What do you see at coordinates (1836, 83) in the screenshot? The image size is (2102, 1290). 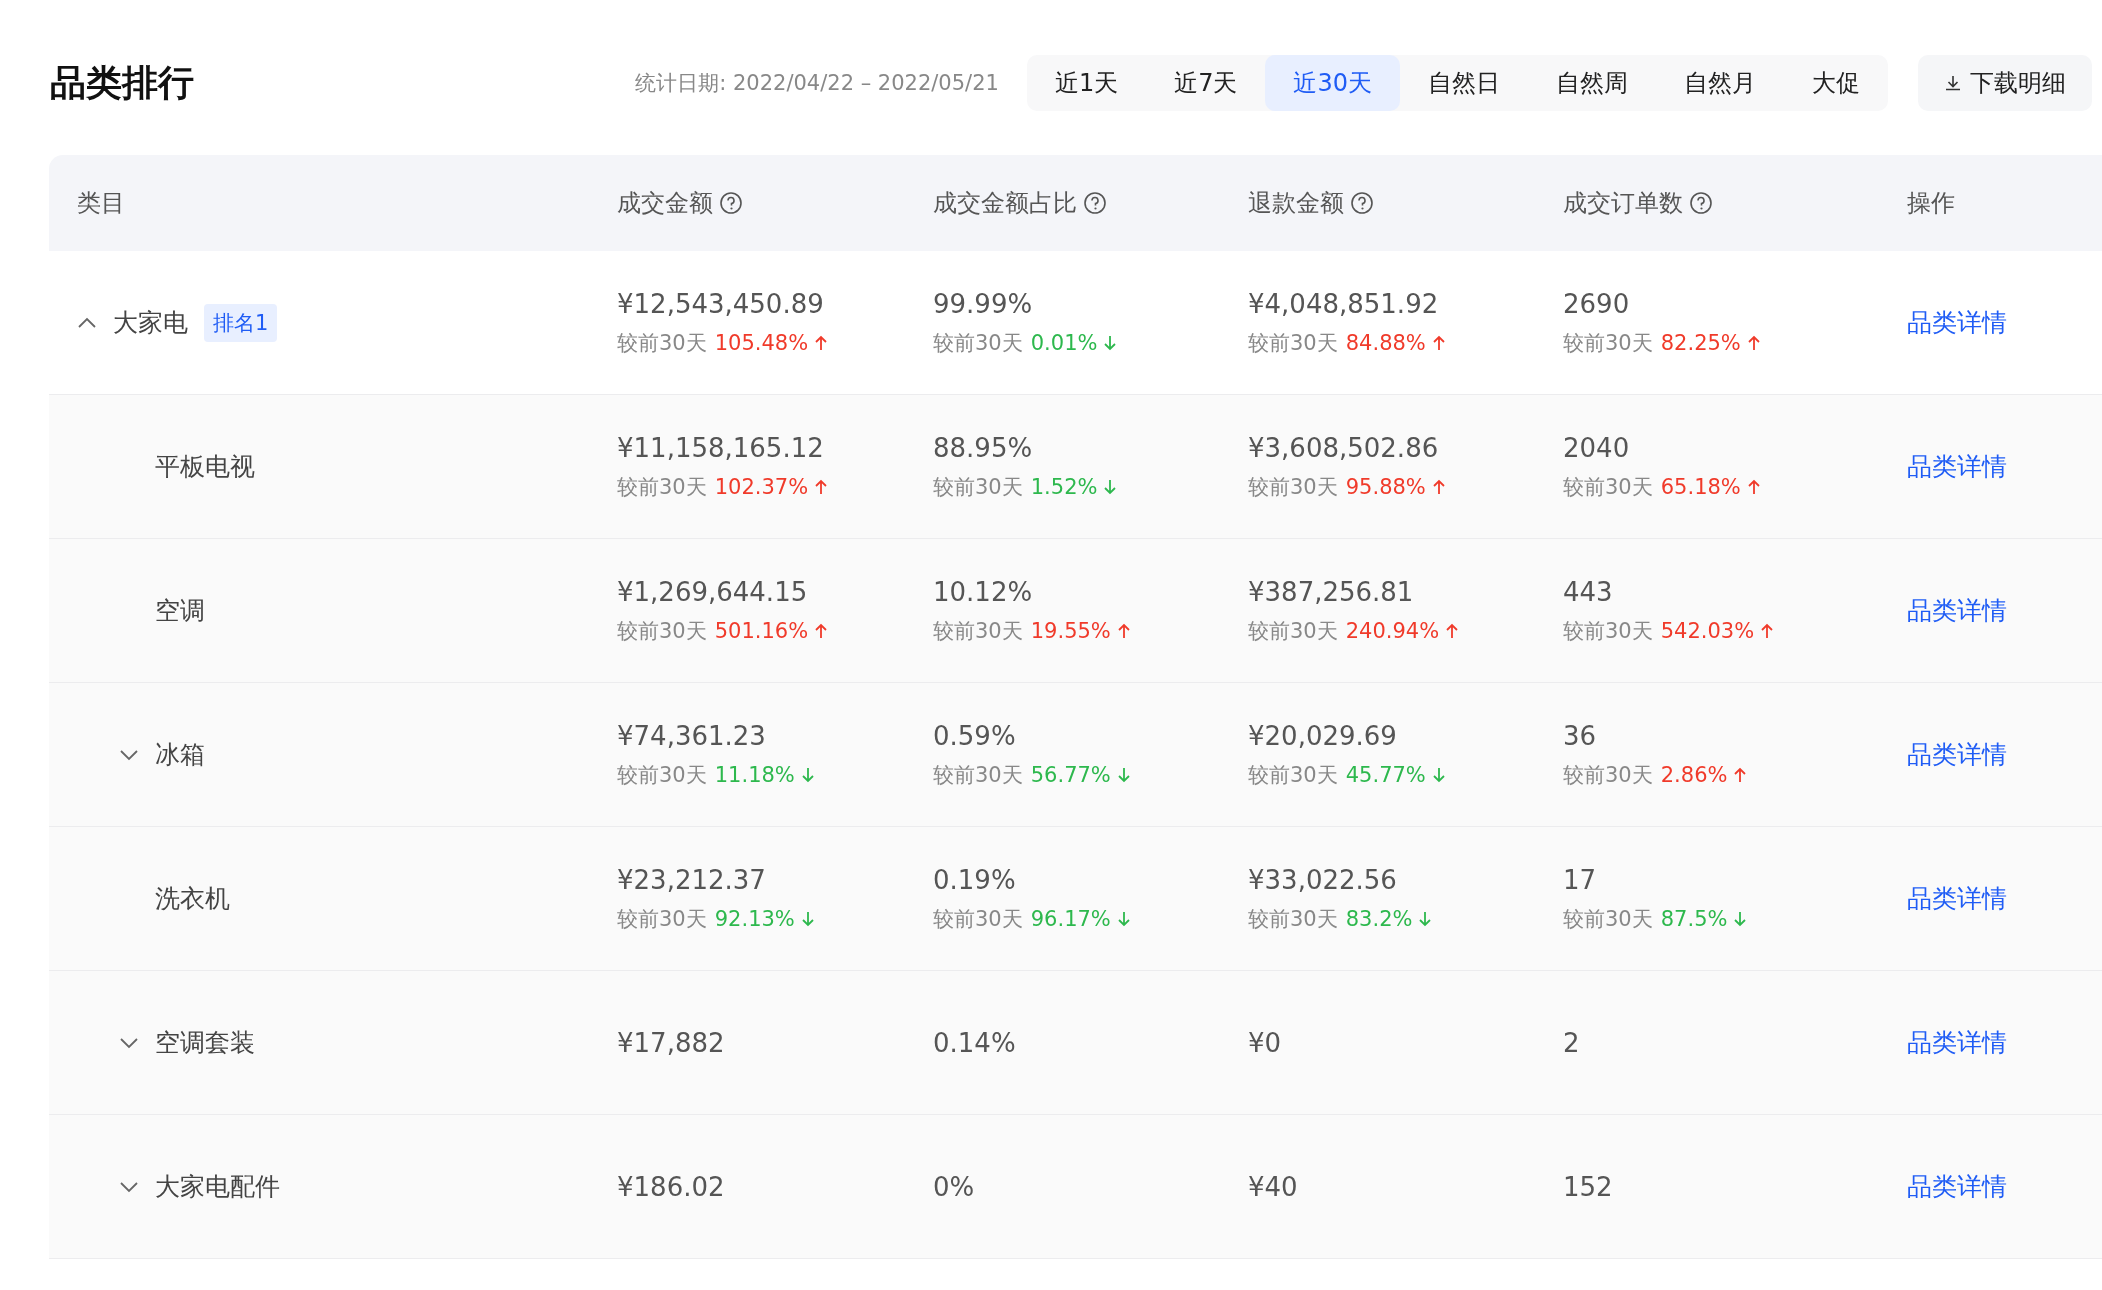 I see `period-tab: 大促` at bounding box center [1836, 83].